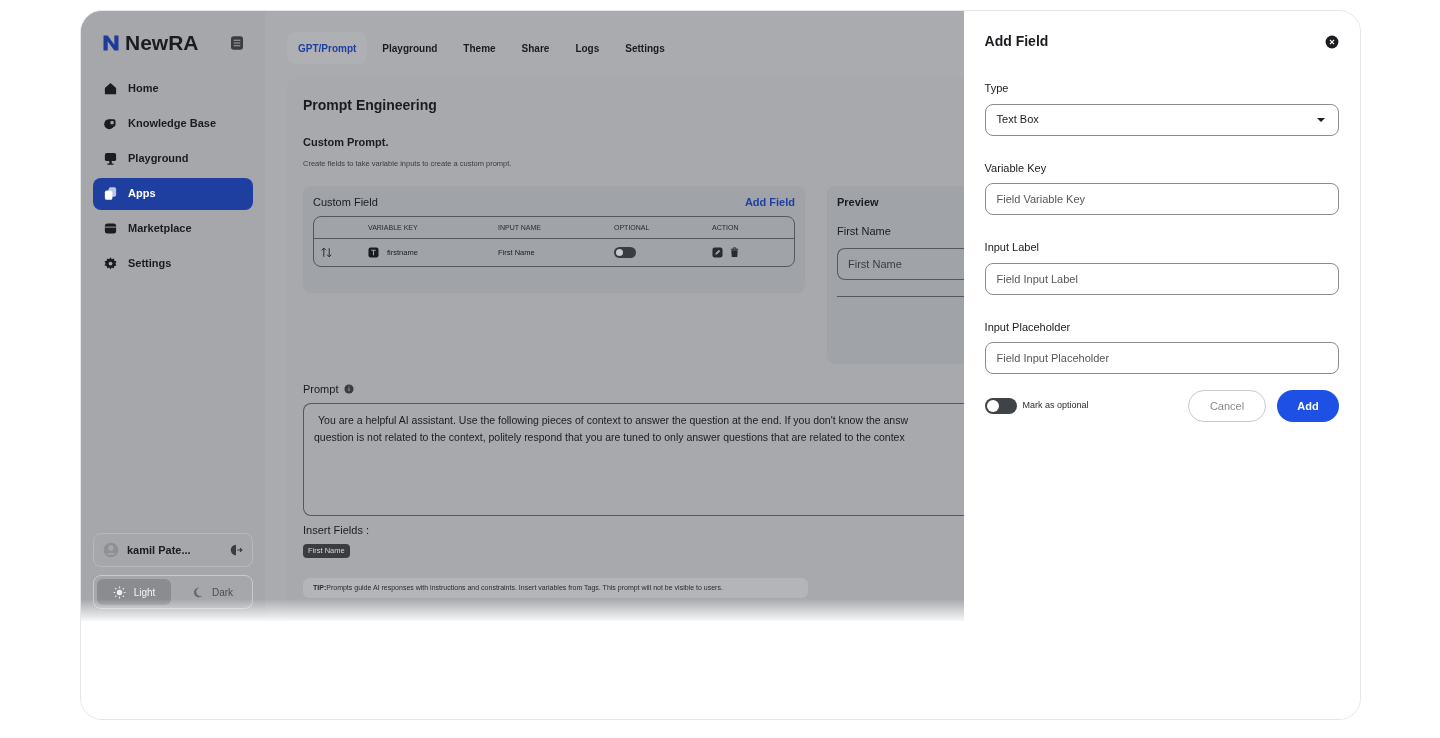 The height and width of the screenshot is (738, 1440). Describe the element at coordinates (110, 263) in the screenshot. I see `settings-icon` at that location.